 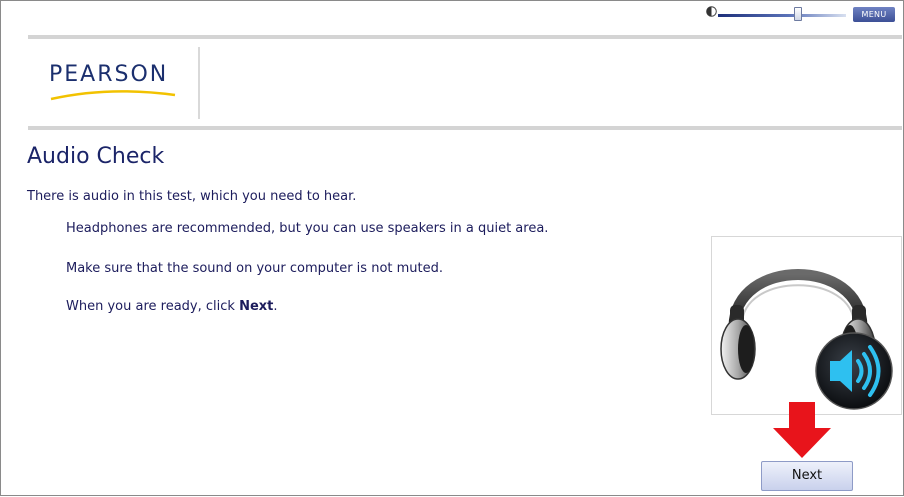 What do you see at coordinates (874, 14) in the screenshot?
I see `menu-button: MENU` at bounding box center [874, 14].